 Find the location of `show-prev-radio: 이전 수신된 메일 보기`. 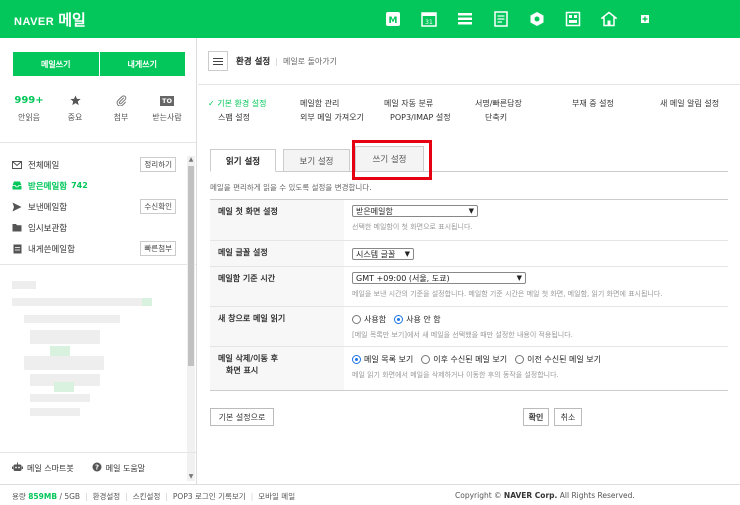

show-prev-radio: 이전 수신된 메일 보기 is located at coordinates (558, 359).